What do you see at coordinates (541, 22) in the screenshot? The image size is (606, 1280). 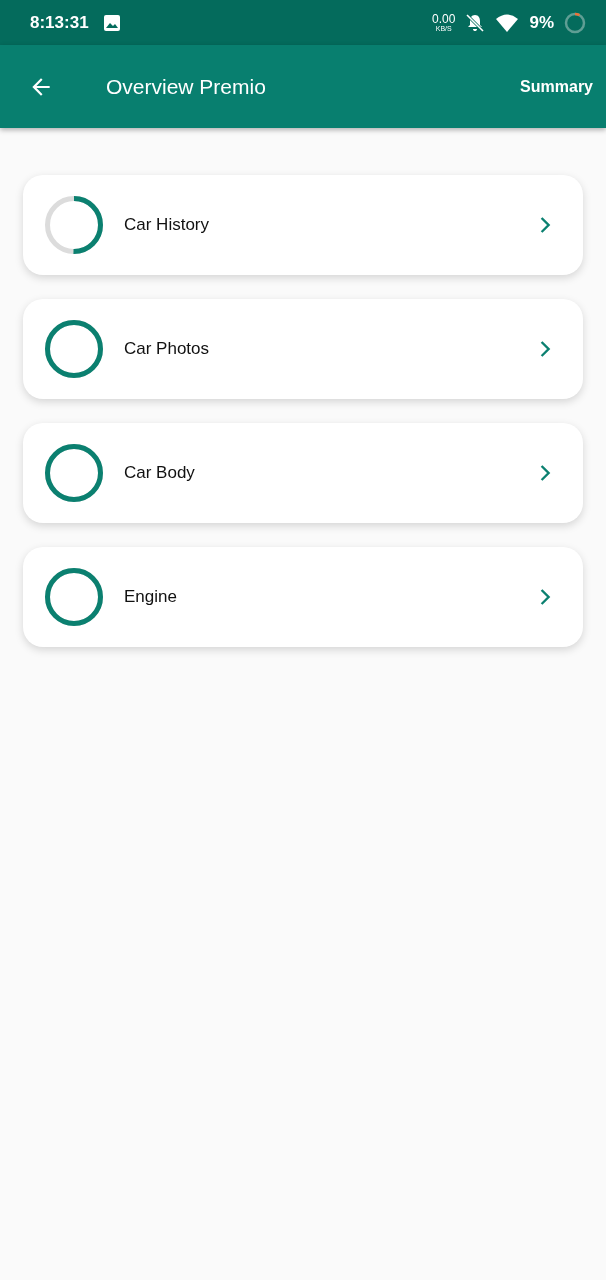 I see `battery-text: 9%` at bounding box center [541, 22].